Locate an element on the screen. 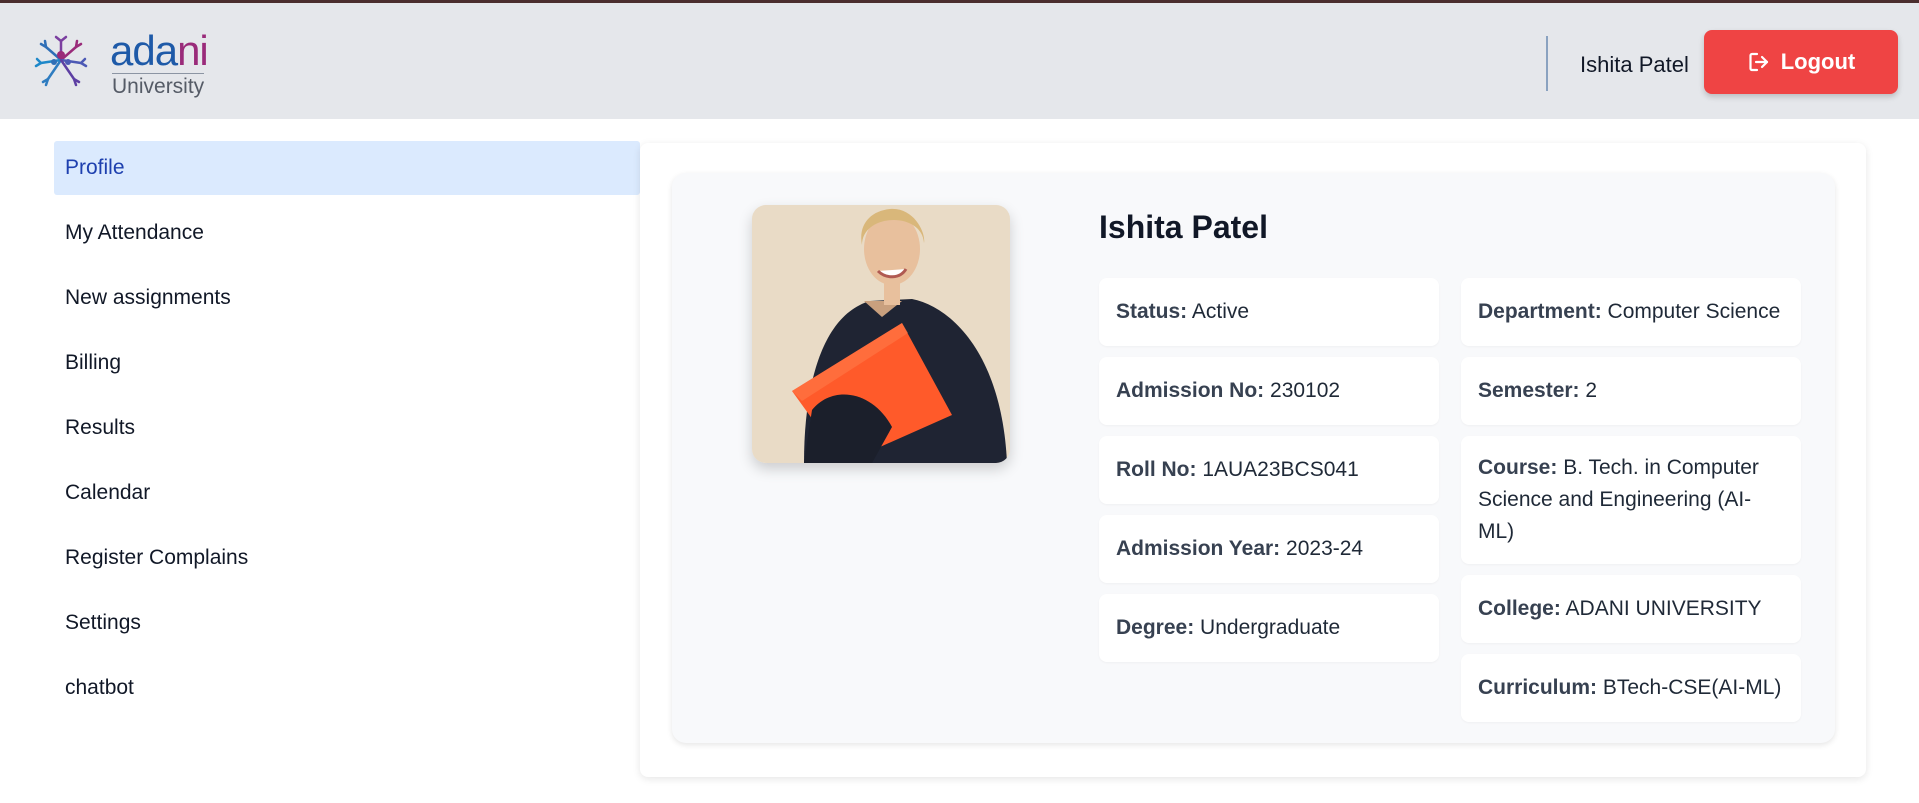 This screenshot has width=1919, height=803. logout-button: Logout is located at coordinates (1801, 62).